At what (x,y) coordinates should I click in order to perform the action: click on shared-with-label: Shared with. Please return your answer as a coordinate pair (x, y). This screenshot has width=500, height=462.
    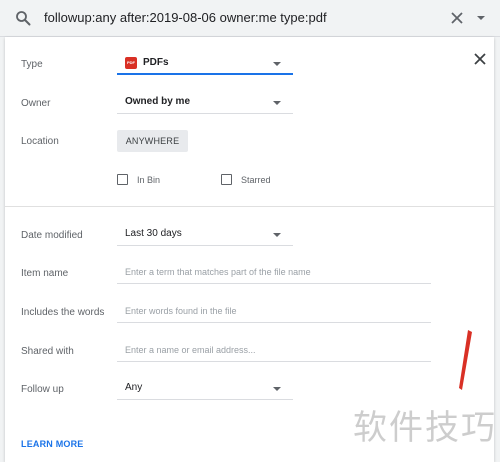
    Looking at the image, I should click on (47, 351).